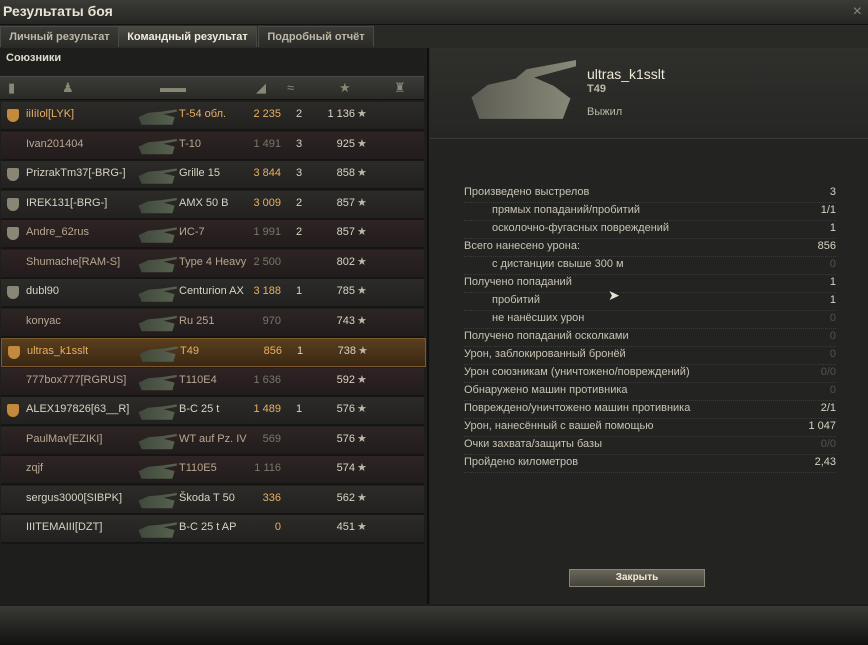  I want to click on damage-value: 3 009, so click(267, 202).